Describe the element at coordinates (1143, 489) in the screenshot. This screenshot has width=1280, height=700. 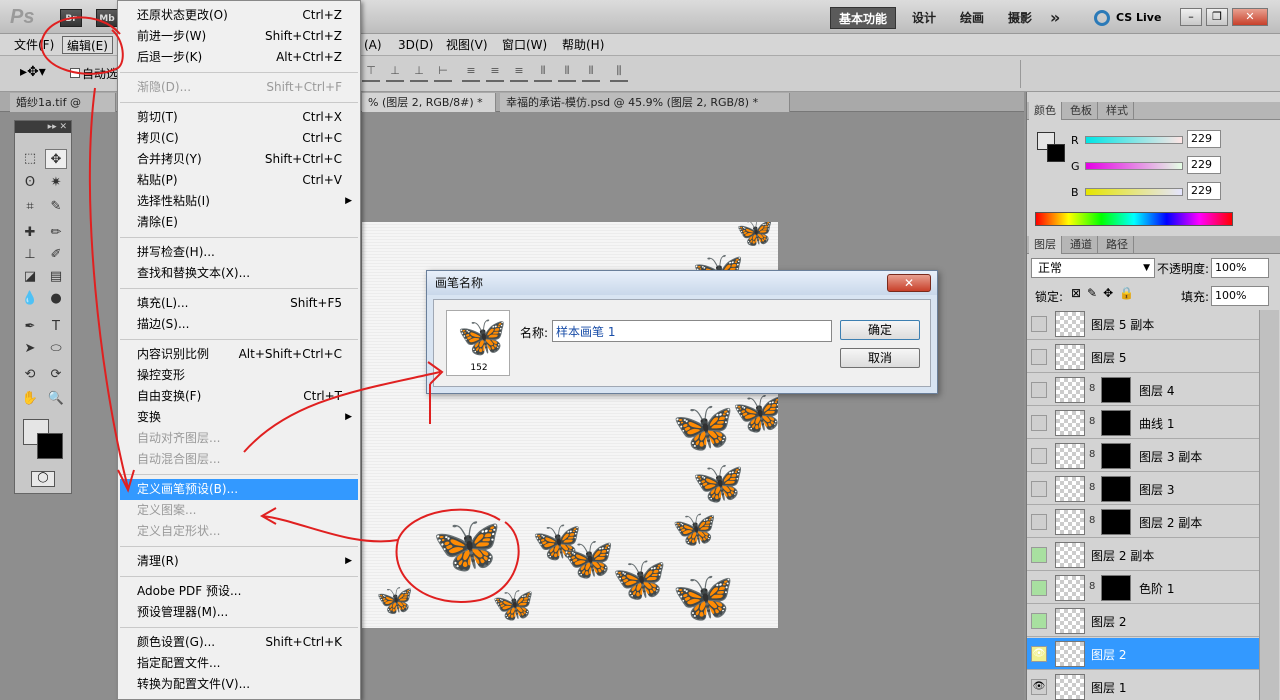
I see `layer-row: 8 图层 3` at that location.